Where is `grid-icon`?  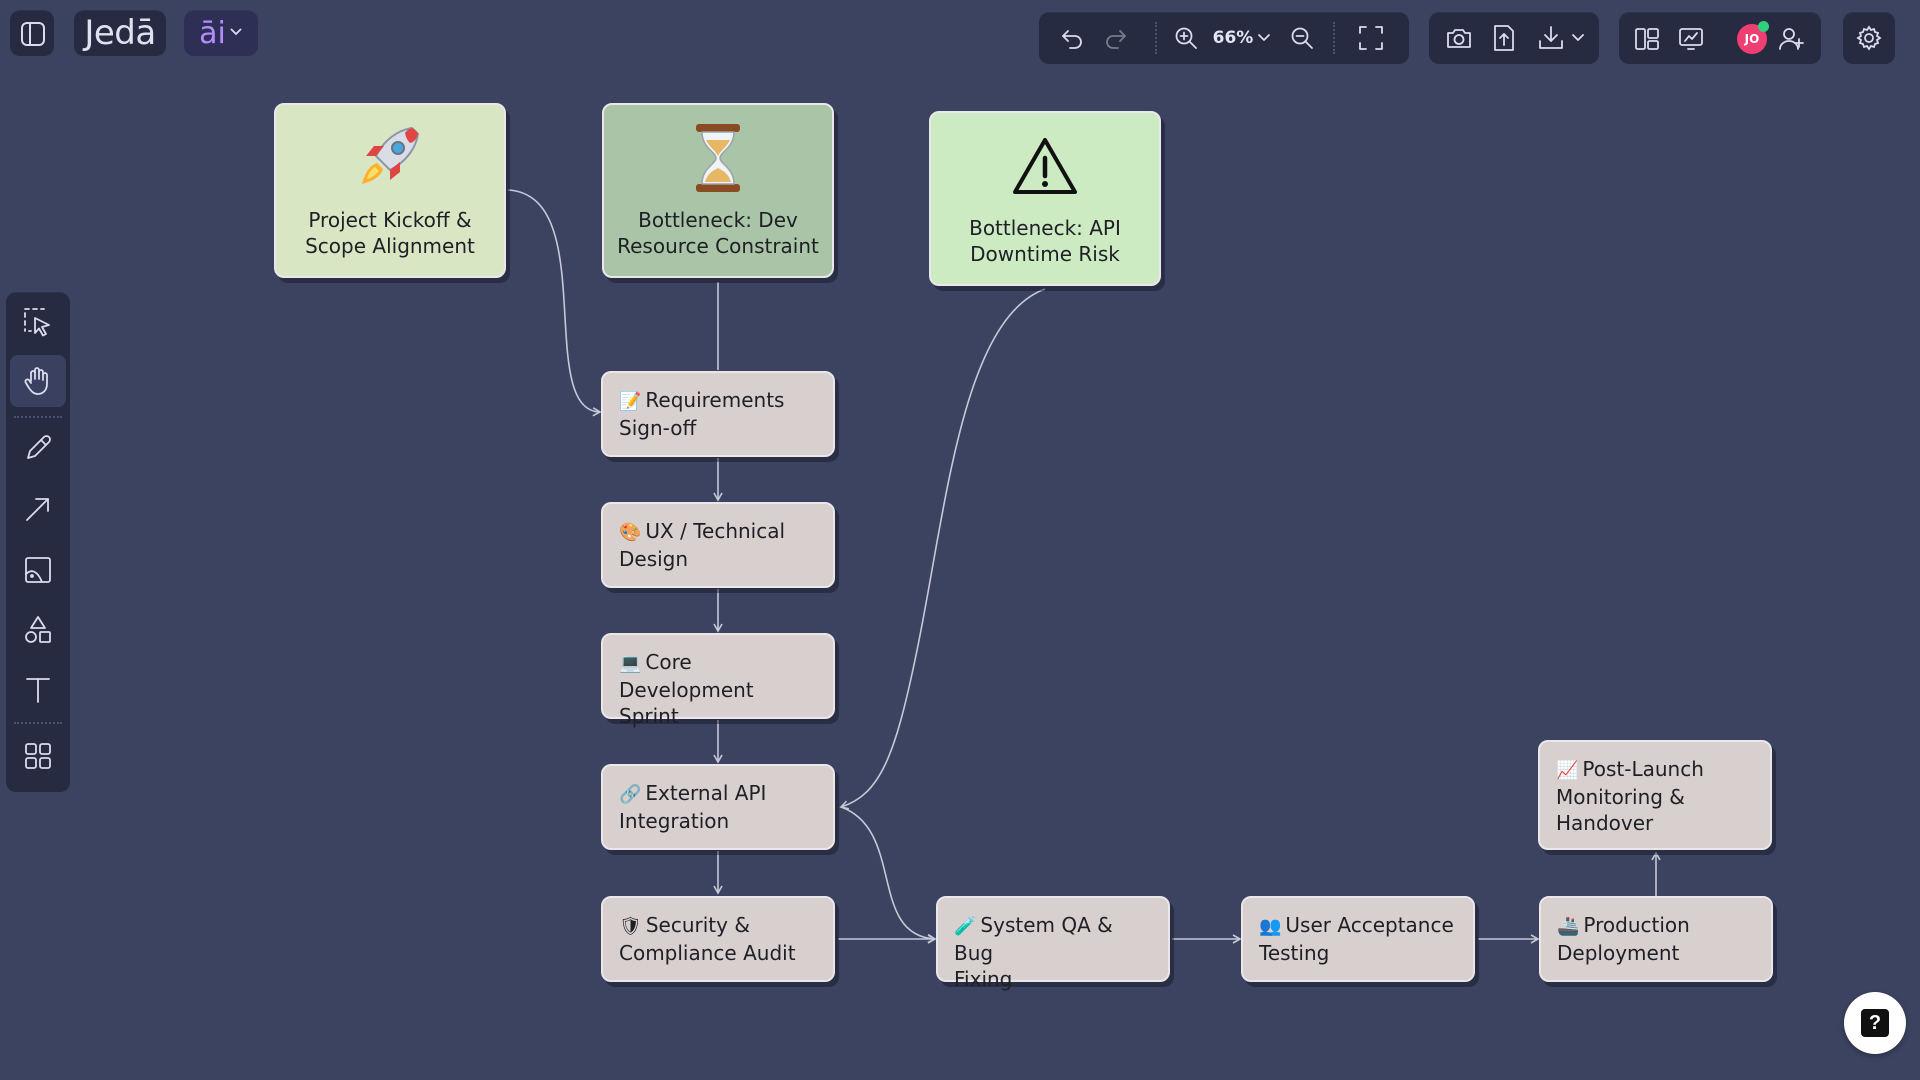
grid-icon is located at coordinates (38, 756).